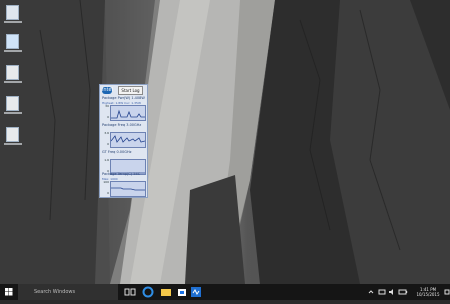 This screenshot has width=450, height=304. I want to click on start-log-button: Start Log, so click(130, 90).